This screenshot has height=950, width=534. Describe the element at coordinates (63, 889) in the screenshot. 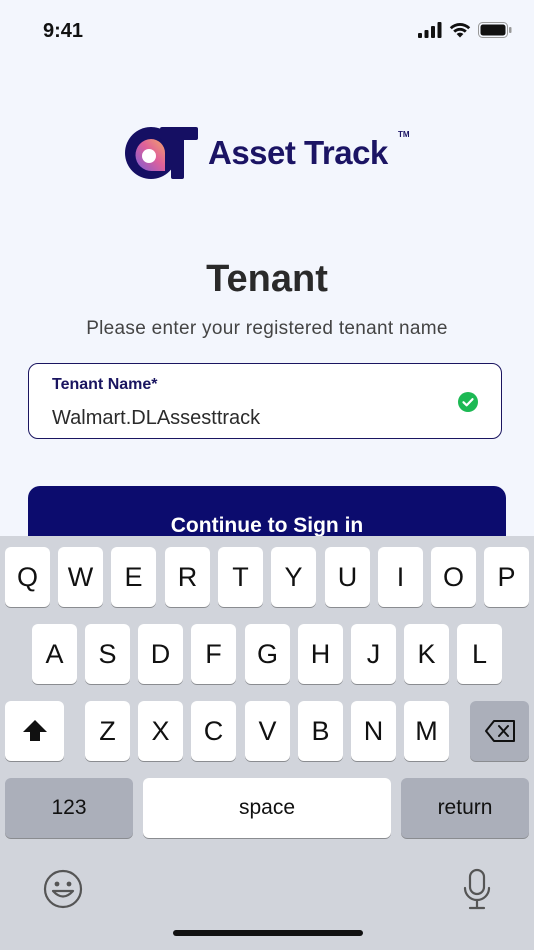

I see `emoji-icon` at that location.